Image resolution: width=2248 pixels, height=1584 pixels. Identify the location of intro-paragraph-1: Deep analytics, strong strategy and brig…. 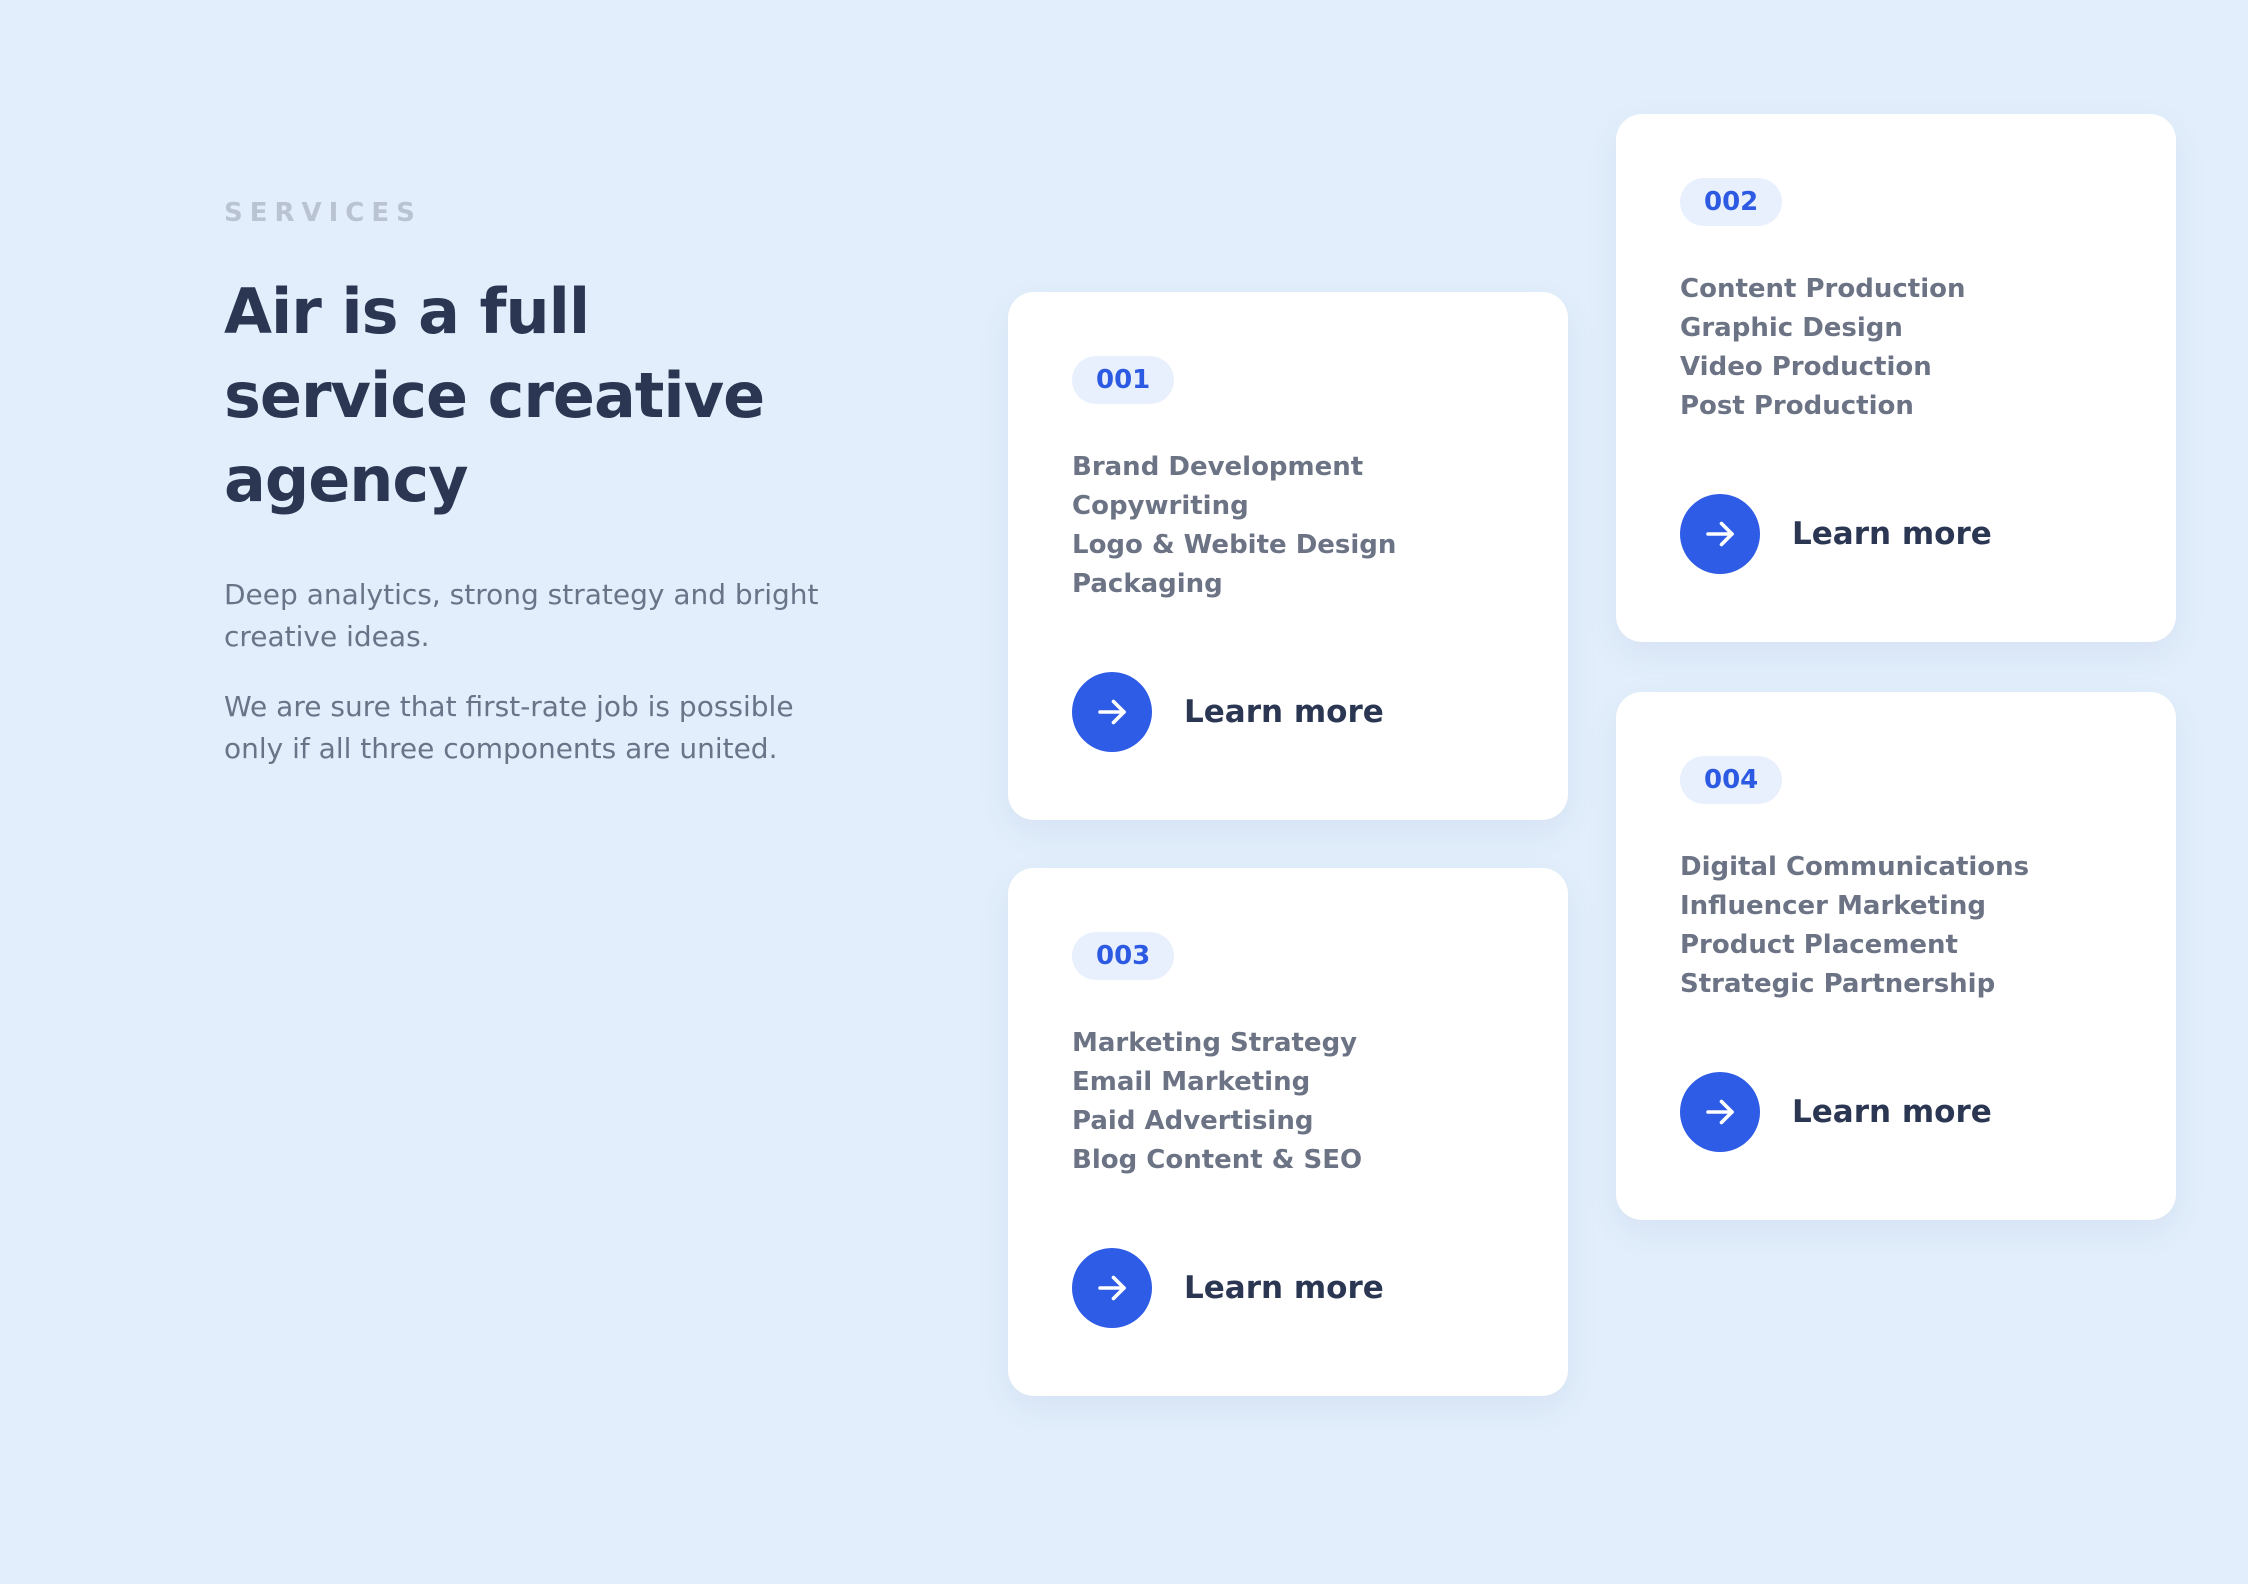
(521, 615).